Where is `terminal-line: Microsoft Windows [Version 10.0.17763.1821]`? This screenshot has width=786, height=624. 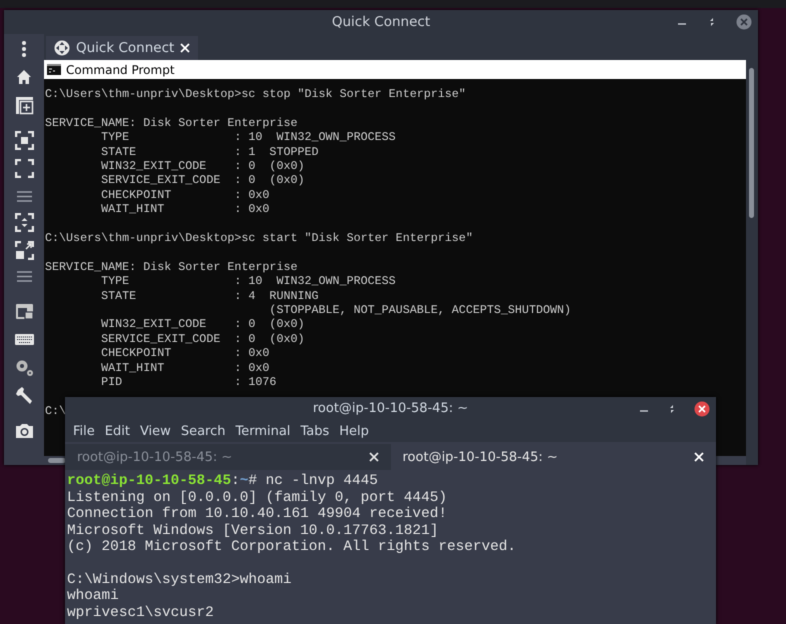
terminal-line: Microsoft Windows [Version 10.0.17763.1821] is located at coordinates (252, 530).